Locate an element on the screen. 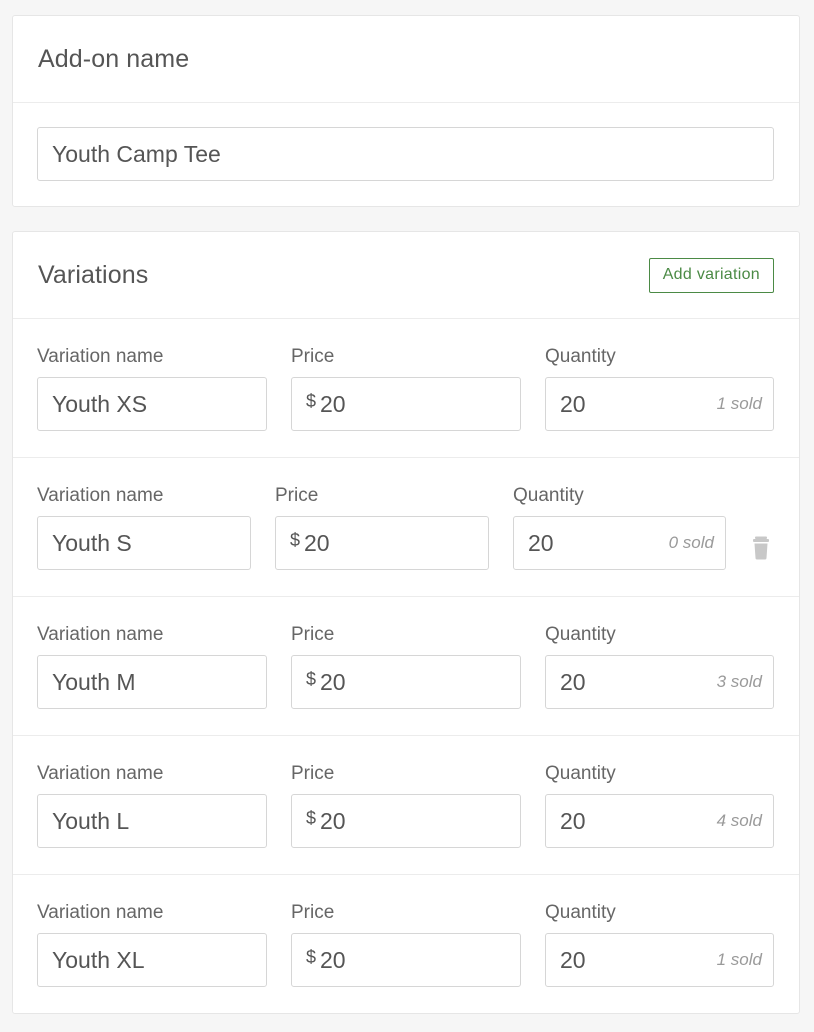 The height and width of the screenshot is (1032, 814). addon-name-header: Add-on name is located at coordinates (406, 59).